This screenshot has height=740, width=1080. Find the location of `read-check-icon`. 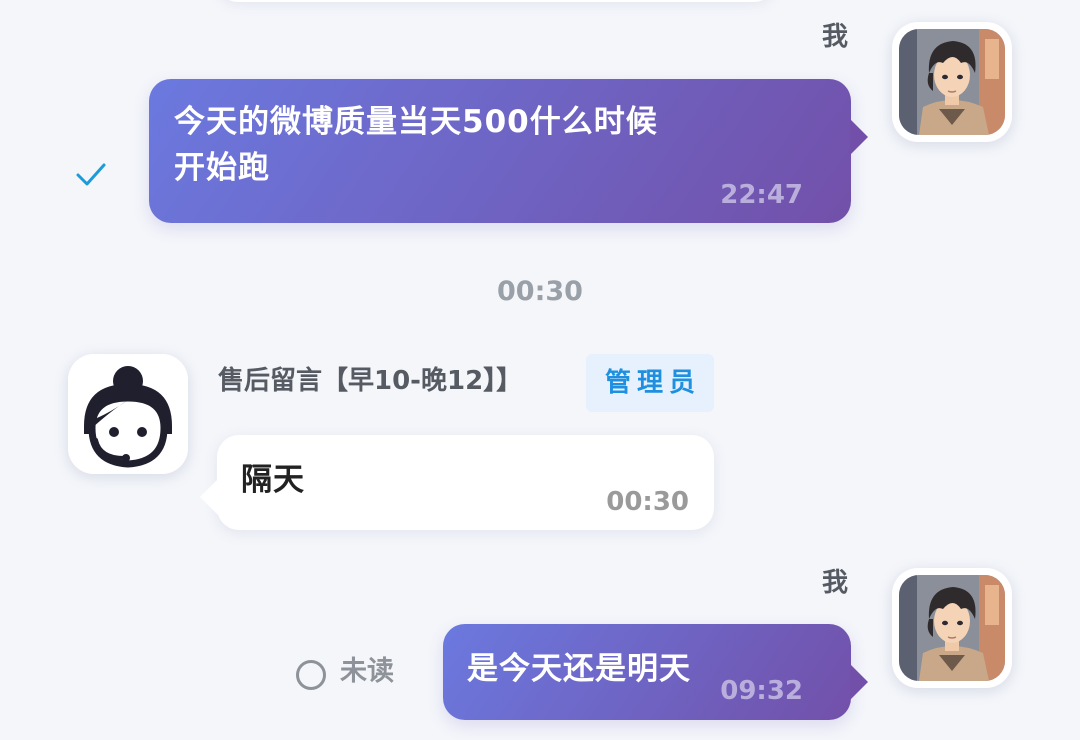

read-check-icon is located at coordinates (91, 175).